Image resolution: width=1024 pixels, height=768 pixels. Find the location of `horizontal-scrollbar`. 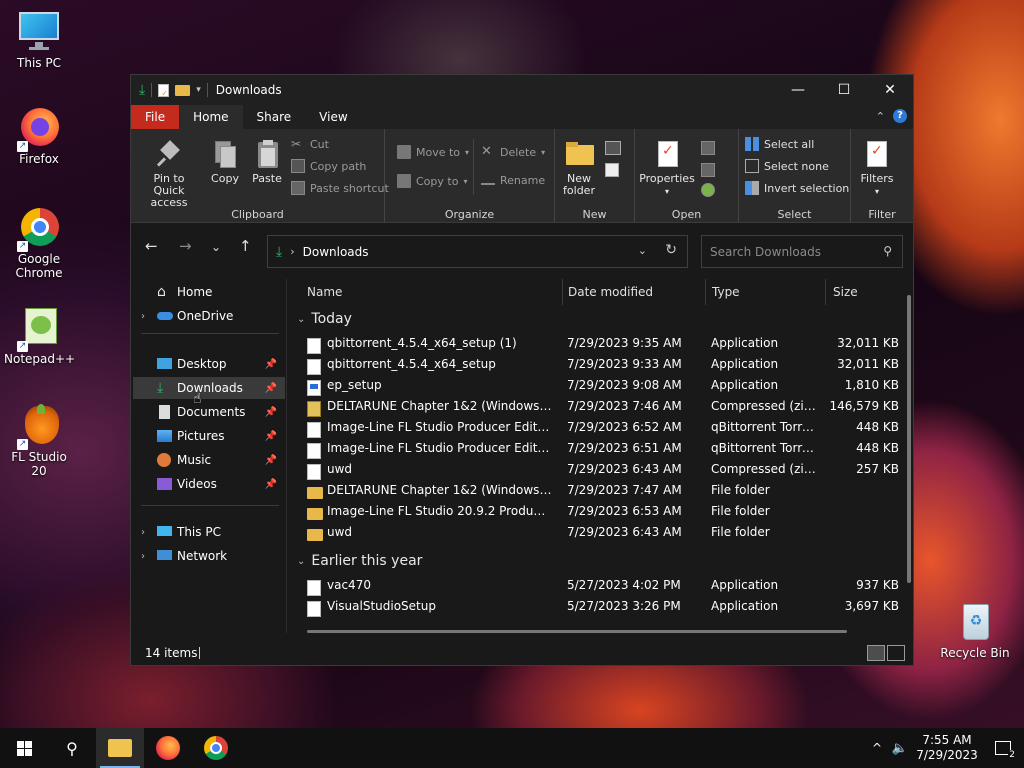

horizontal-scrollbar is located at coordinates (577, 631).